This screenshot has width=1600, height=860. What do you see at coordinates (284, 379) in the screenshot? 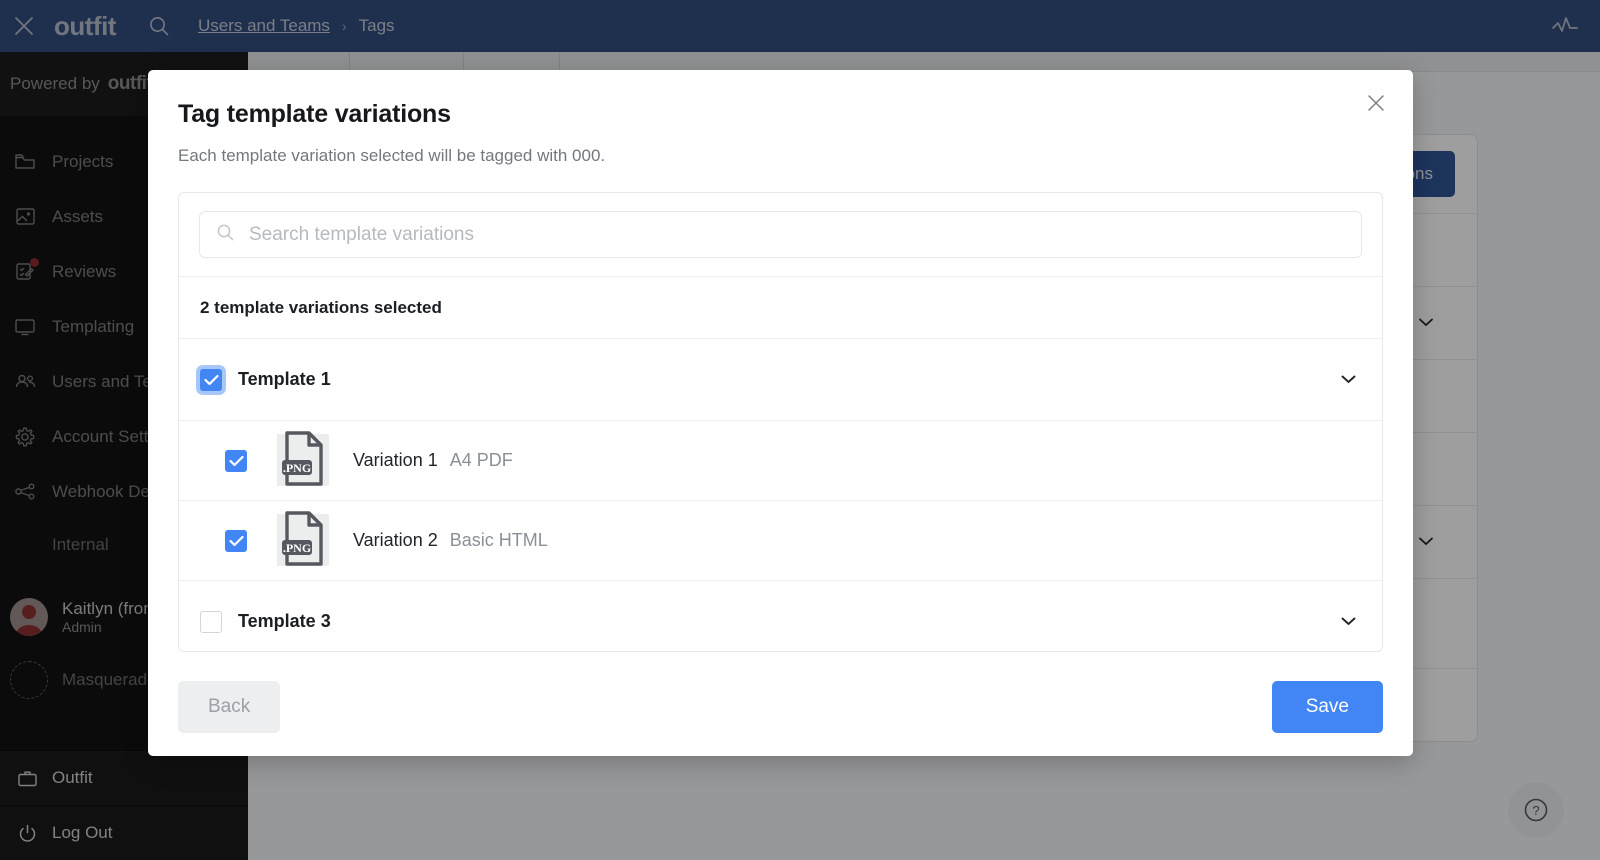
I see `template-name: Template 1` at bounding box center [284, 379].